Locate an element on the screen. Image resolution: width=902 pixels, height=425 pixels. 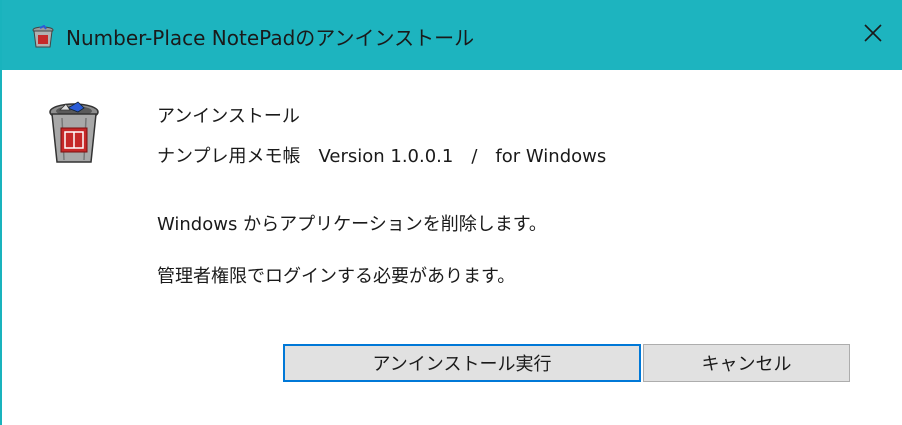
close-button is located at coordinates (872, 35).